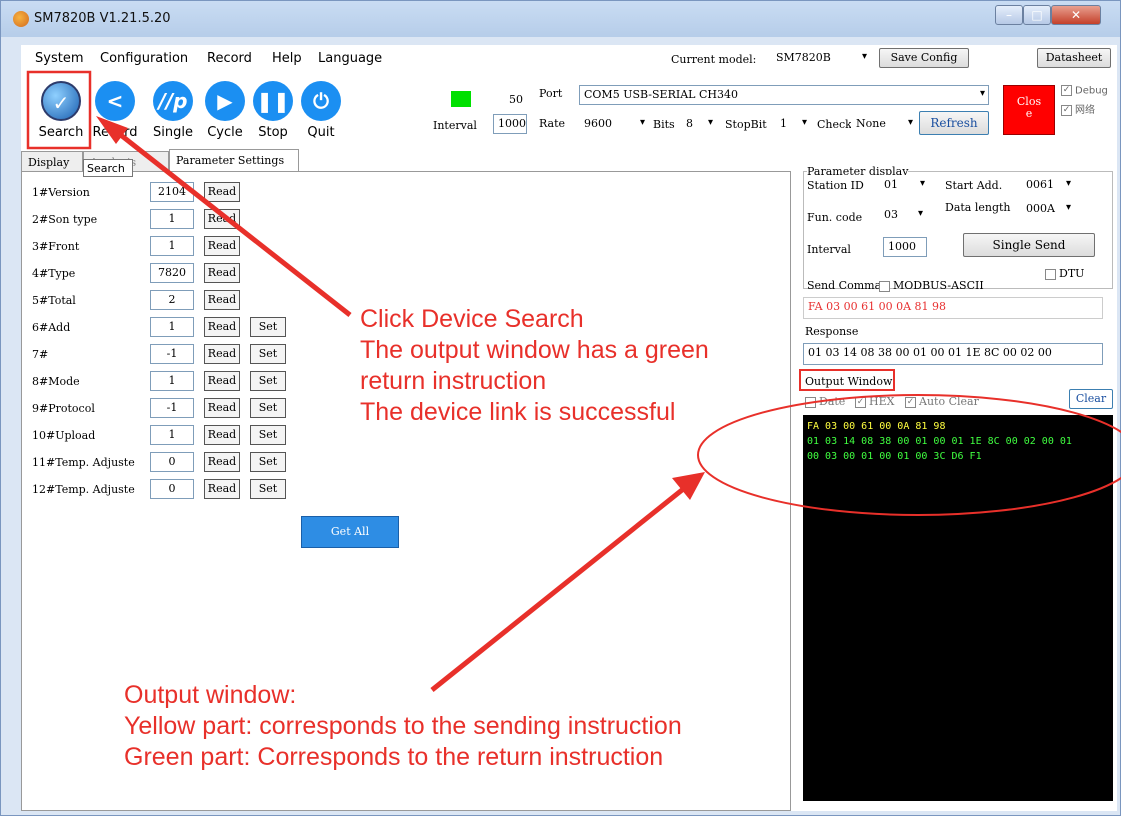 This screenshot has width=1121, height=816. I want to click on close-icon: ✕, so click(1076, 15).